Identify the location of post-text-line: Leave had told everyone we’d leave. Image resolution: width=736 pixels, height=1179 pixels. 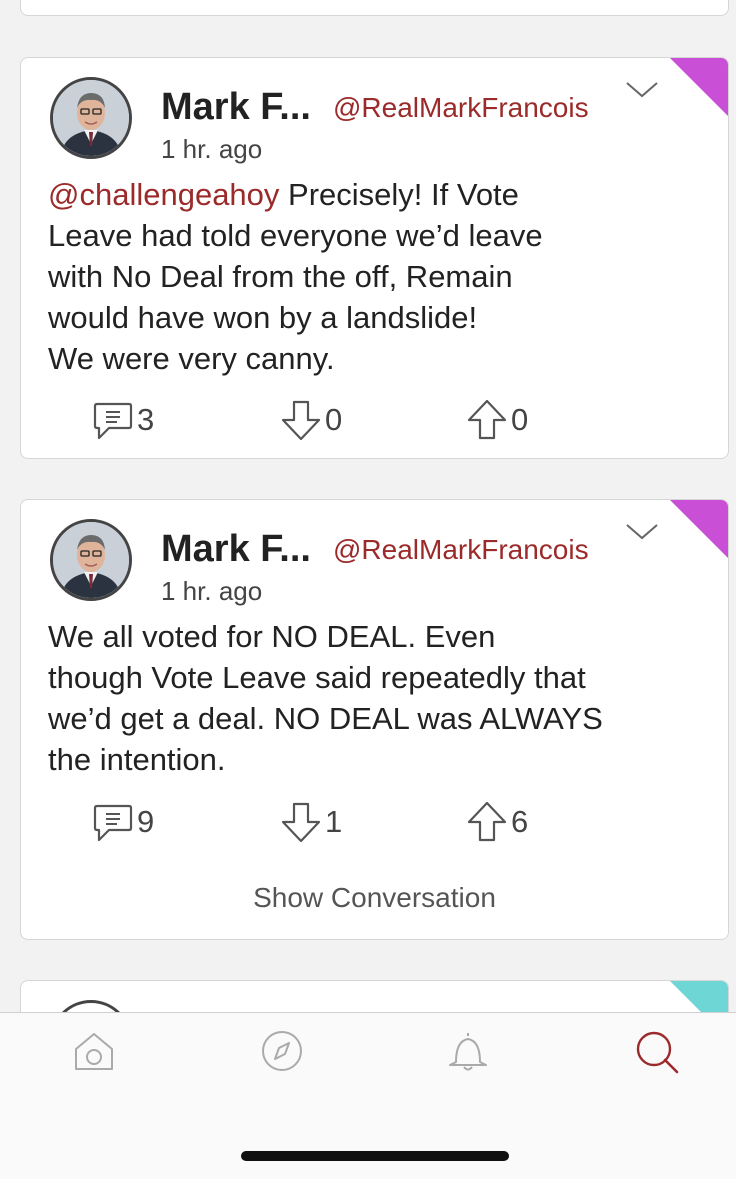
(295, 235).